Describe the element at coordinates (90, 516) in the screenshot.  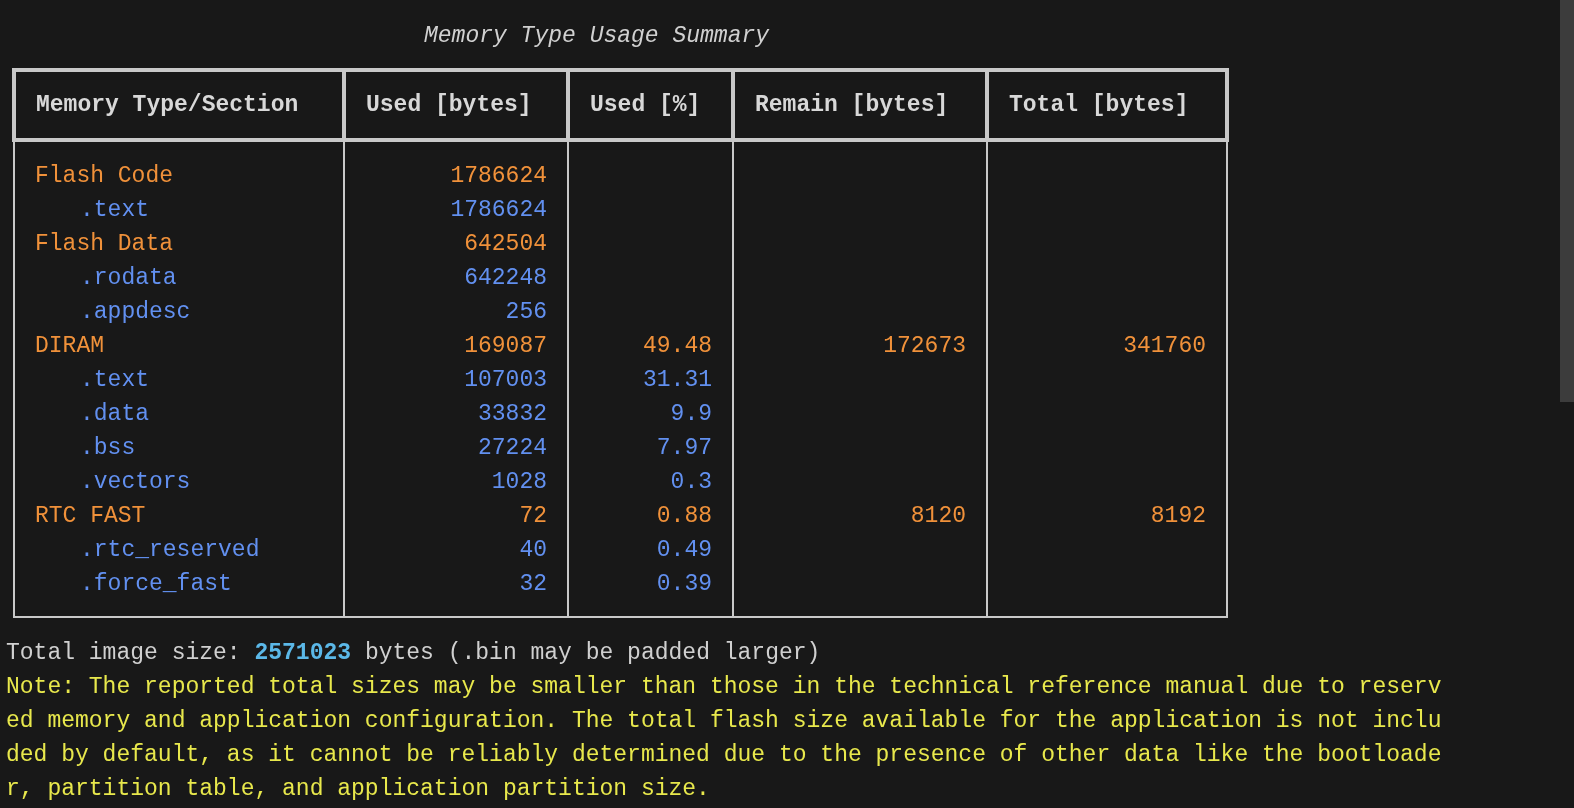
I see `memory-type-name: RTC FAST` at that location.